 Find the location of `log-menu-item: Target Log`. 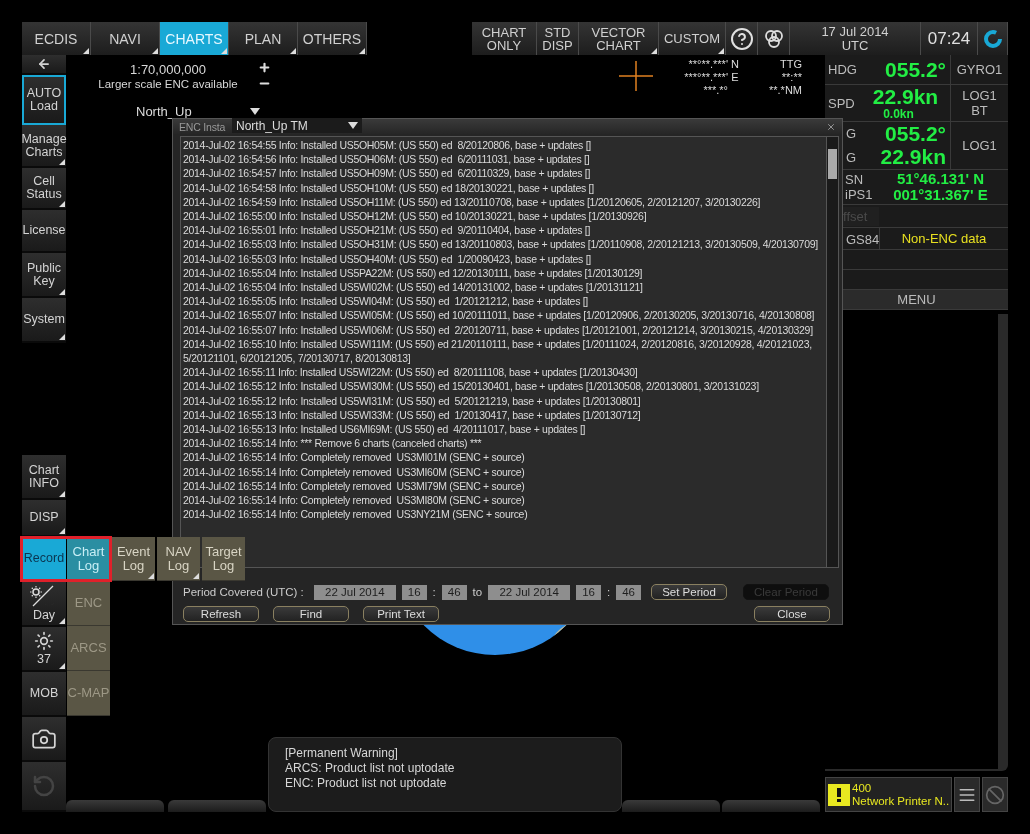

log-menu-item: Target Log is located at coordinates (223, 559).